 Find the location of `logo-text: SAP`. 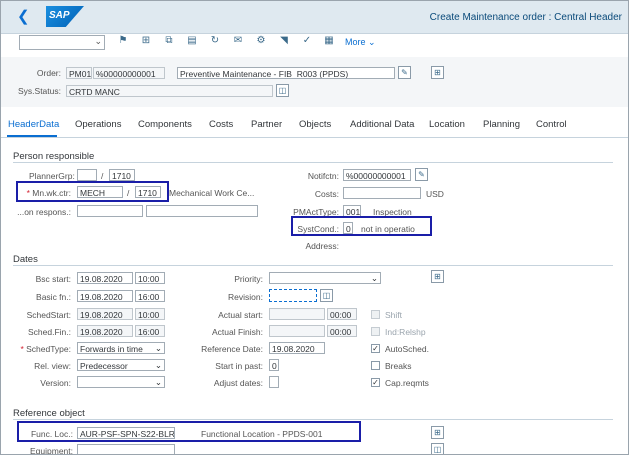

logo-text: SAP is located at coordinates (59, 15).